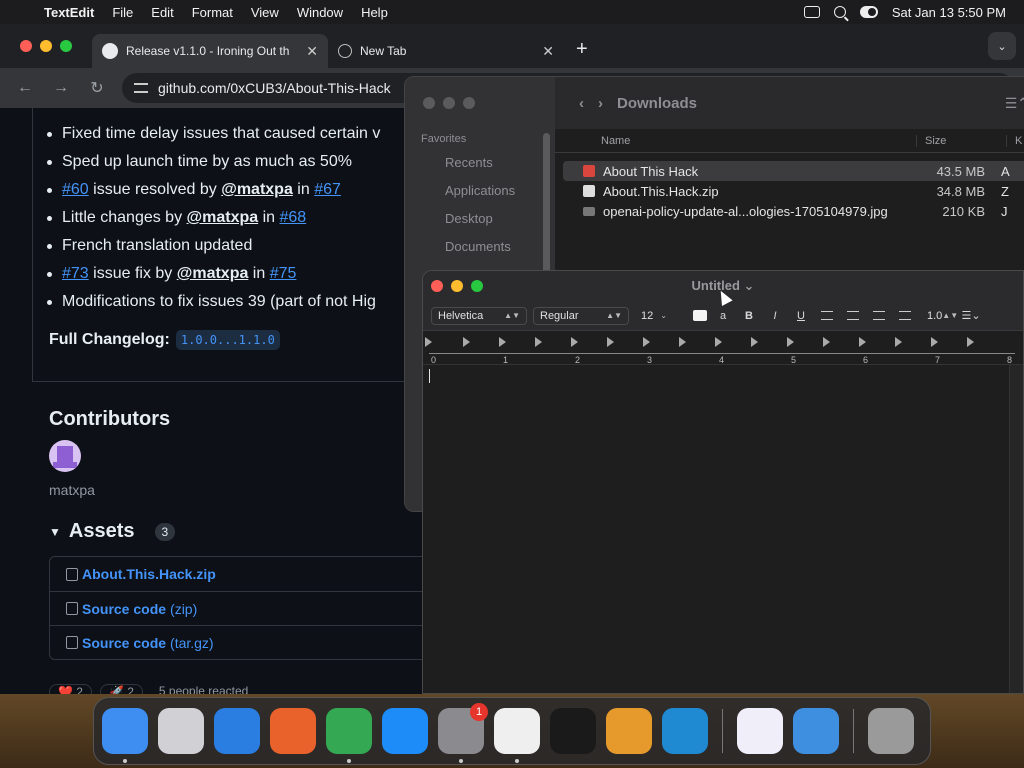 This screenshot has width=1024, height=768. Describe the element at coordinates (71, 12) in the screenshot. I see `menu-app-name: TextEdit` at that location.